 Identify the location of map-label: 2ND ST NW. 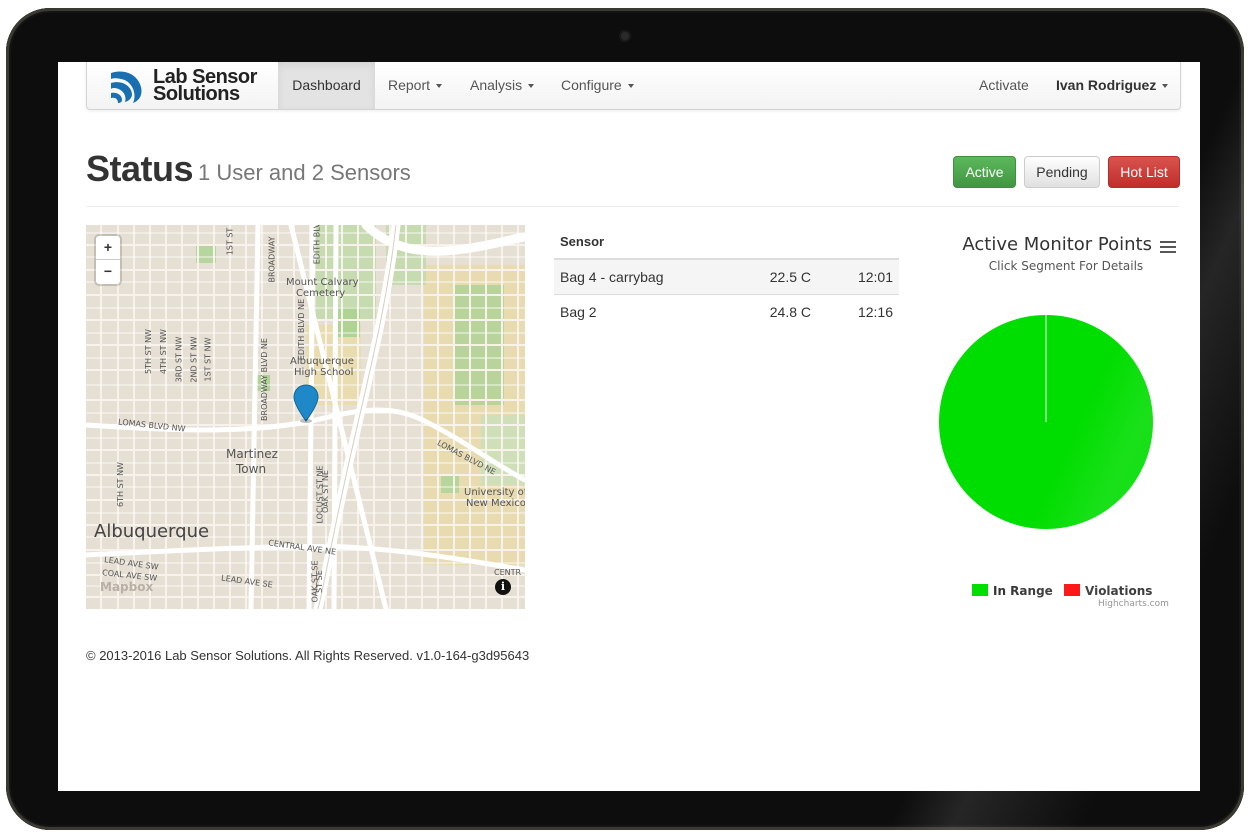
(194, 359).